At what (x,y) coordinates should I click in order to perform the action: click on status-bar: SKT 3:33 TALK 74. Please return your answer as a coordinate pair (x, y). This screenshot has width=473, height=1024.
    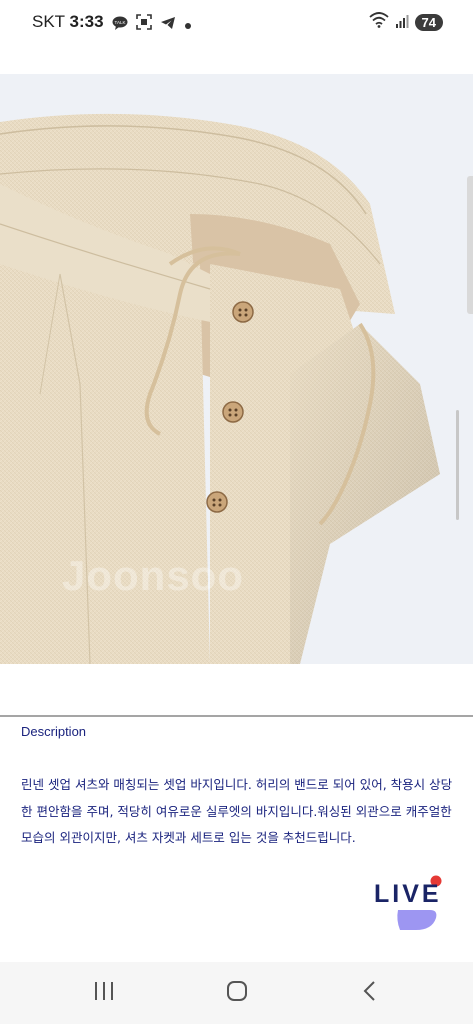
    Looking at the image, I should click on (236, 22).